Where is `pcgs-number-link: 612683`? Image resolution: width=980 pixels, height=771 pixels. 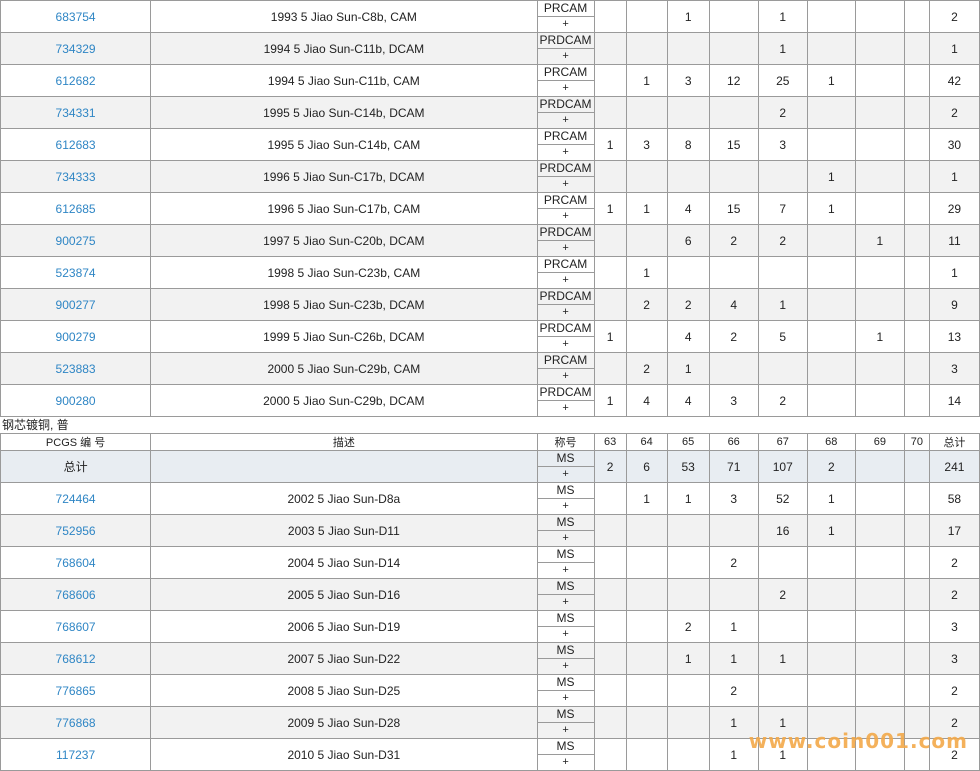 pcgs-number-link: 612683 is located at coordinates (76, 144).